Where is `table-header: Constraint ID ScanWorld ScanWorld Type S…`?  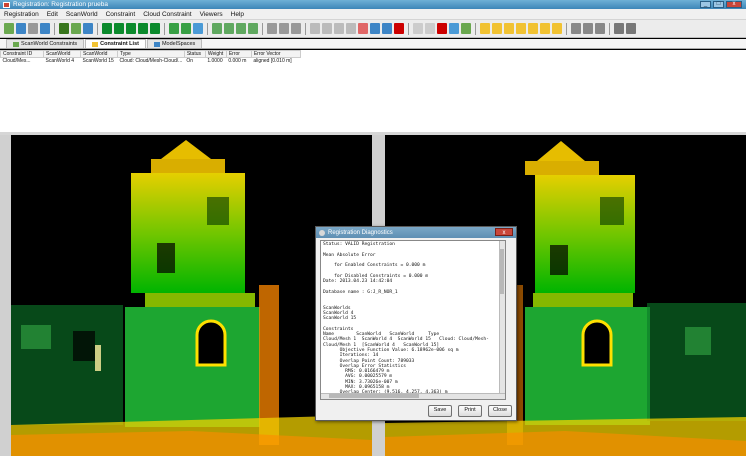
table-header: Constraint ID ScanWorld ScanWorld Type S… is located at coordinates (150, 54).